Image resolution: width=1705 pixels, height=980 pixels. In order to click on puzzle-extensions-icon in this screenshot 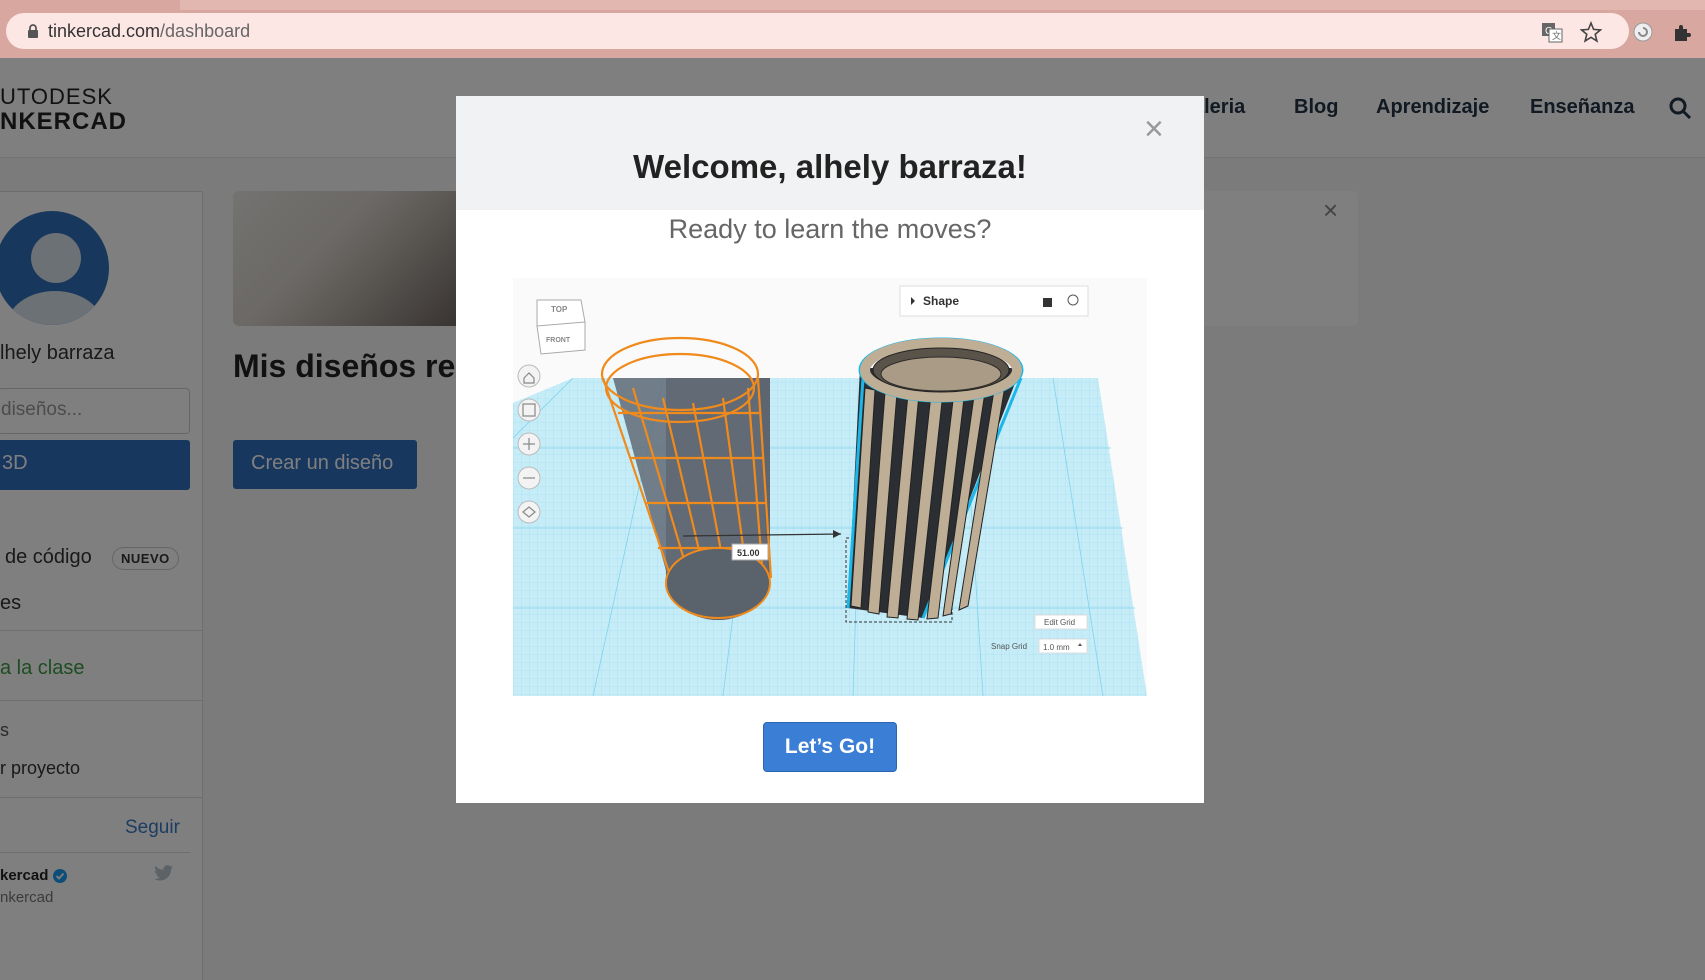, I will do `click(1682, 32)`.